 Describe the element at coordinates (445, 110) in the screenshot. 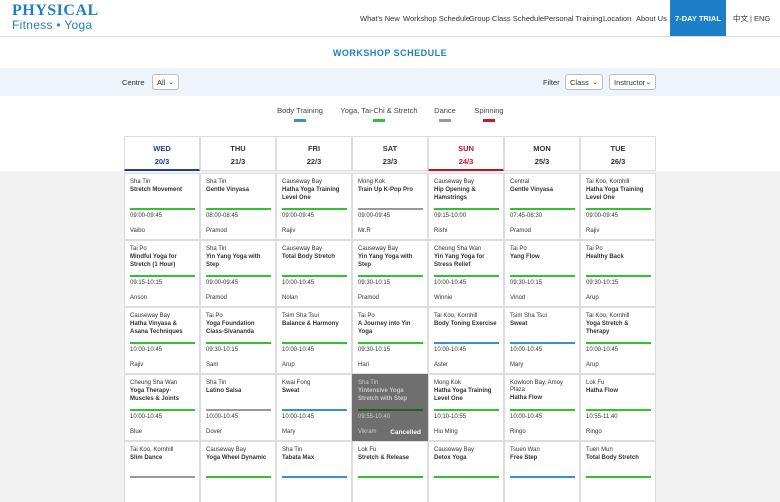

I see `legend-label: Dance` at that location.